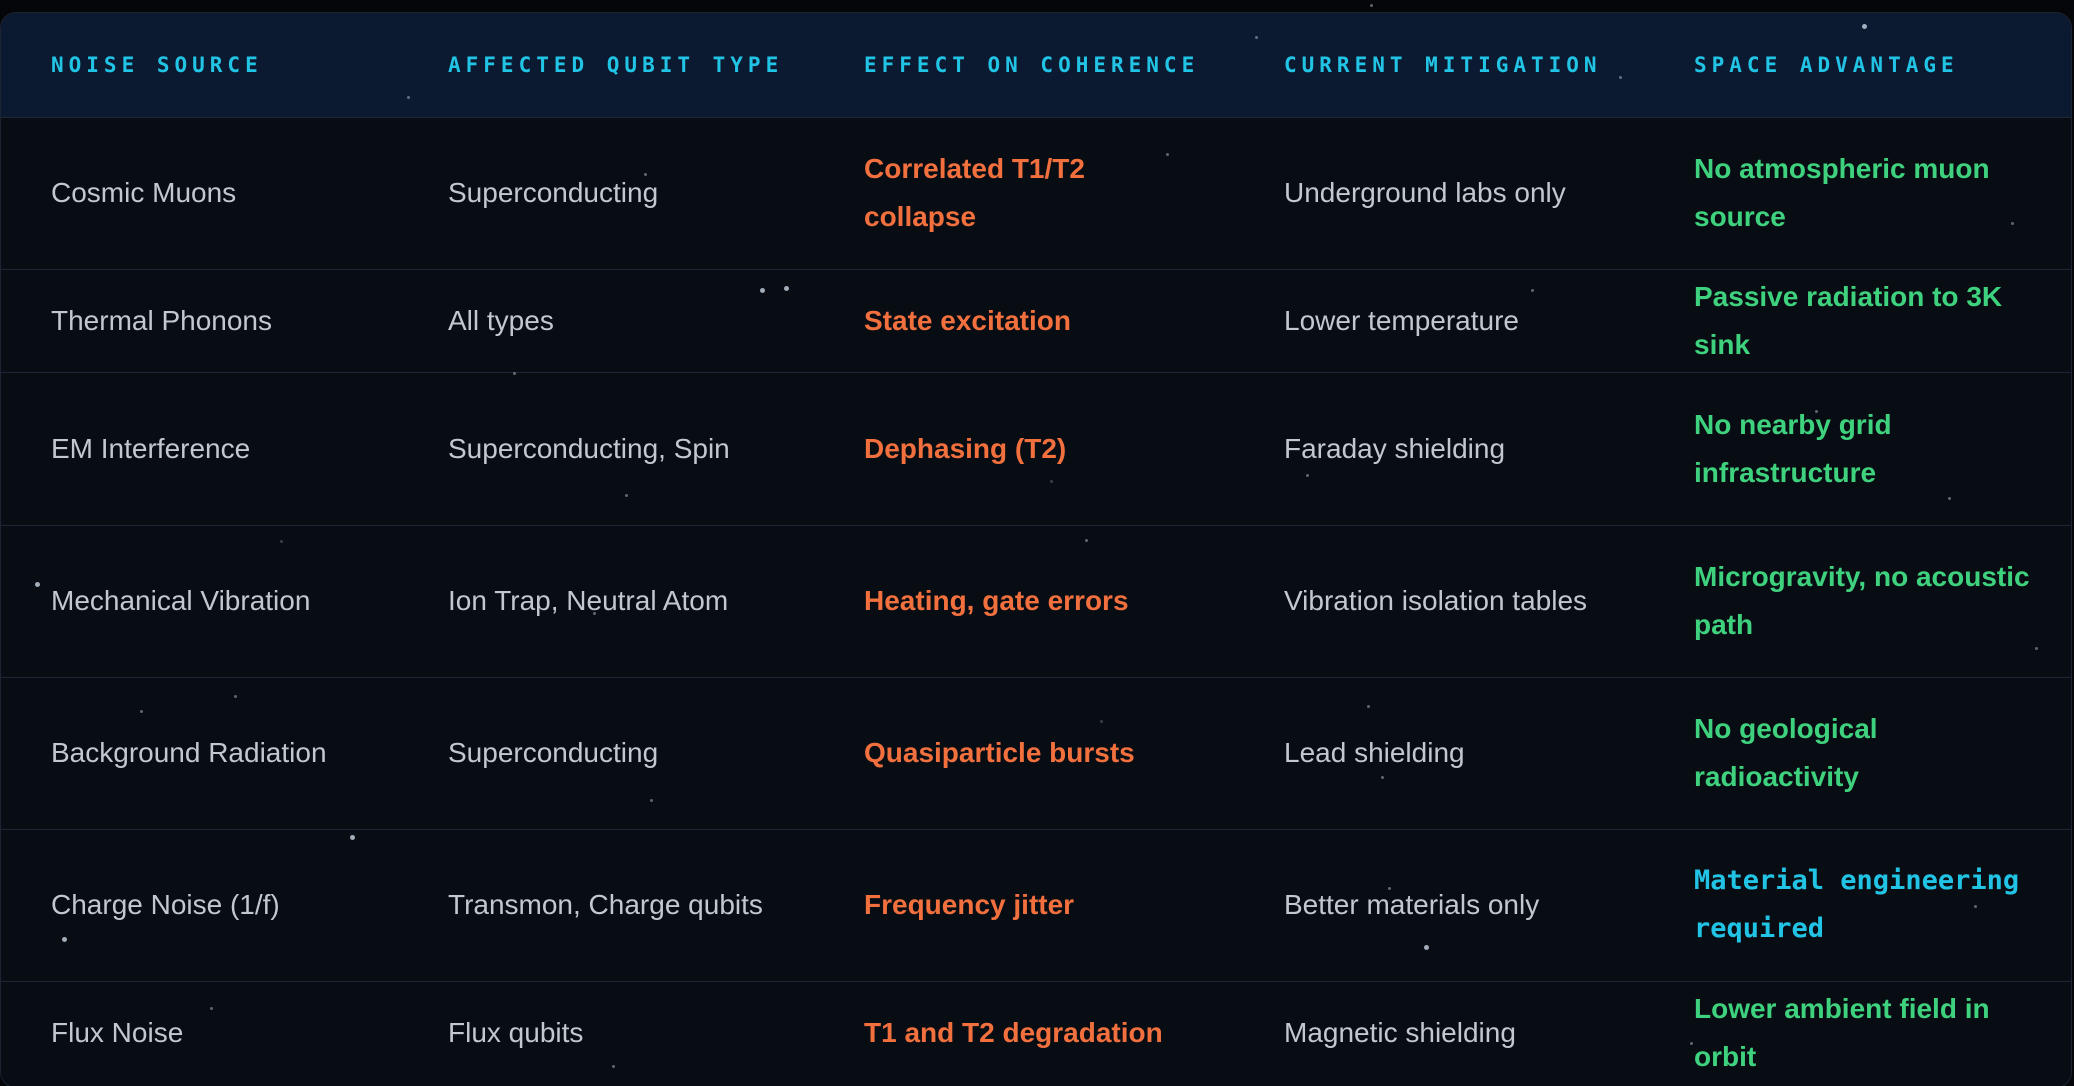 Image resolution: width=2074 pixels, height=1086 pixels. What do you see at coordinates (606, 321) in the screenshot?
I see `cell-qubit-type: All types` at bounding box center [606, 321].